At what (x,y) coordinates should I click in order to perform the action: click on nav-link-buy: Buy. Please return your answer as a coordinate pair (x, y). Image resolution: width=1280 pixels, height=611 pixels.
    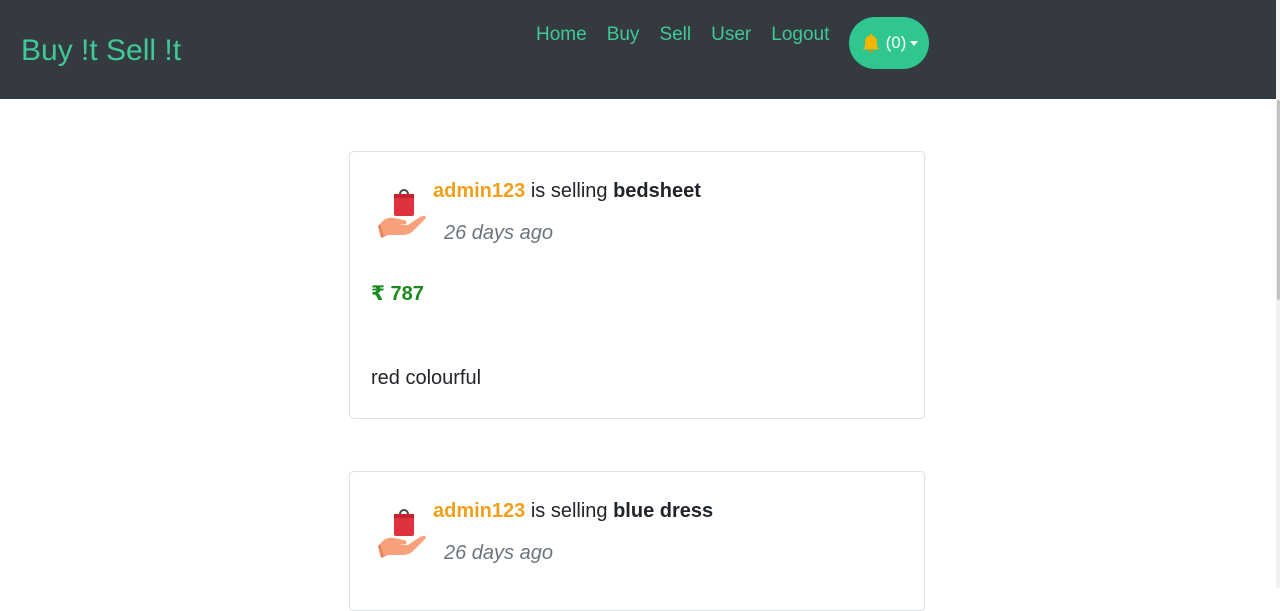
    Looking at the image, I should click on (623, 35).